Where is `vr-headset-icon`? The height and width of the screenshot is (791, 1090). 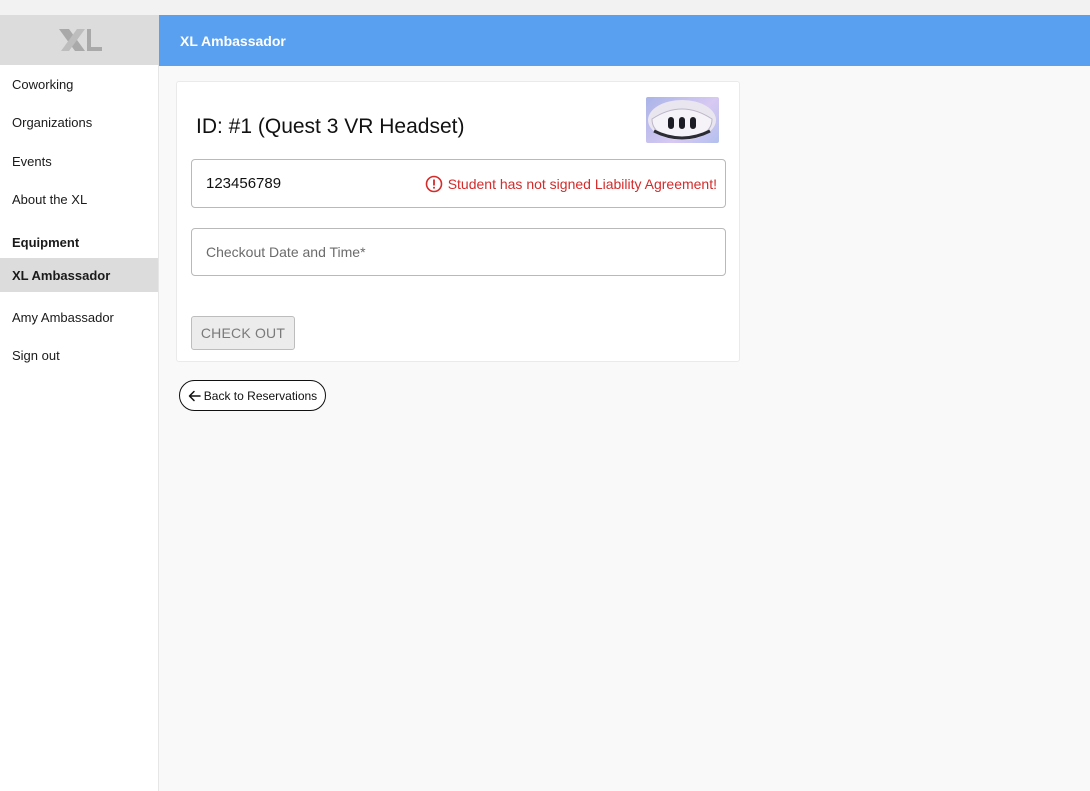 vr-headset-icon is located at coordinates (682, 120).